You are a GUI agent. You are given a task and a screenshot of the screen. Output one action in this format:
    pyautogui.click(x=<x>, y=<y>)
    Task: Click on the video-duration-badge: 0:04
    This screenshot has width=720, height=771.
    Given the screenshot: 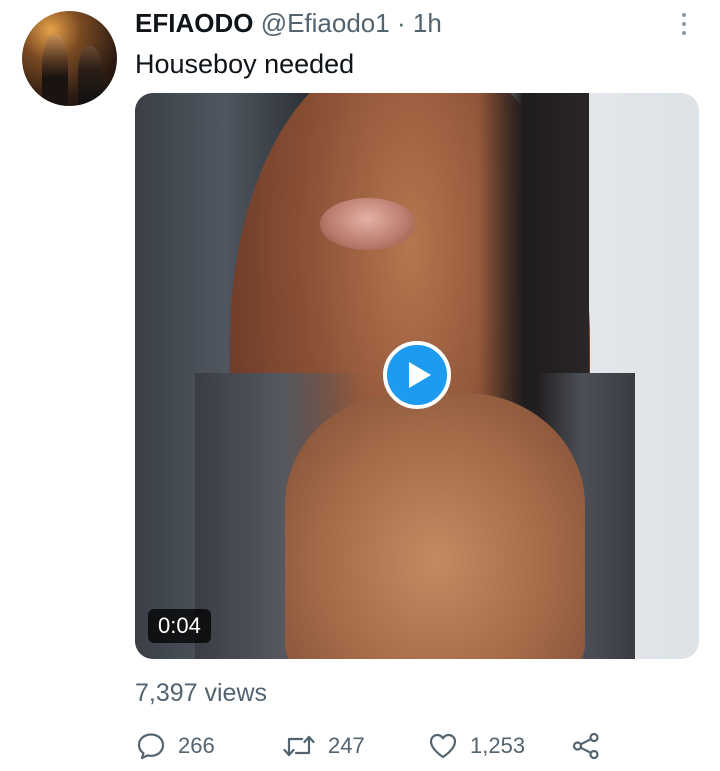 What is the action you would take?
    pyautogui.click(x=179, y=626)
    